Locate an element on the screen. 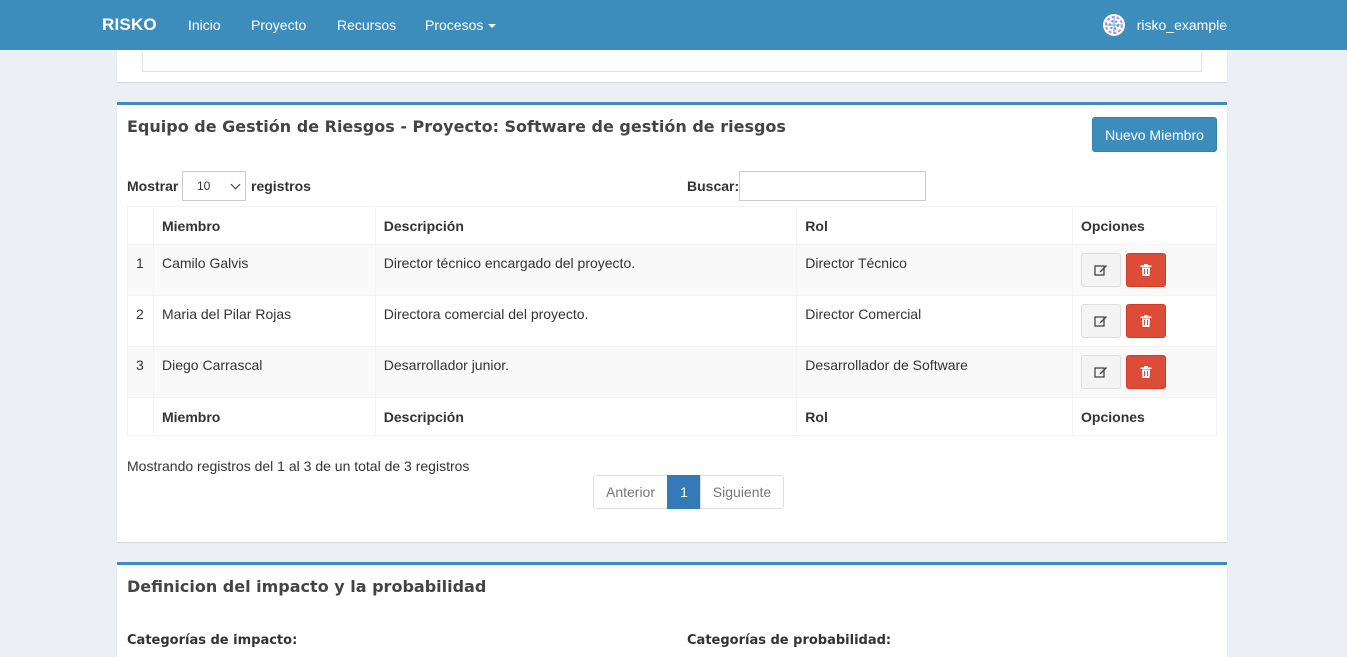  page-length-select: 10 is located at coordinates (214, 186).